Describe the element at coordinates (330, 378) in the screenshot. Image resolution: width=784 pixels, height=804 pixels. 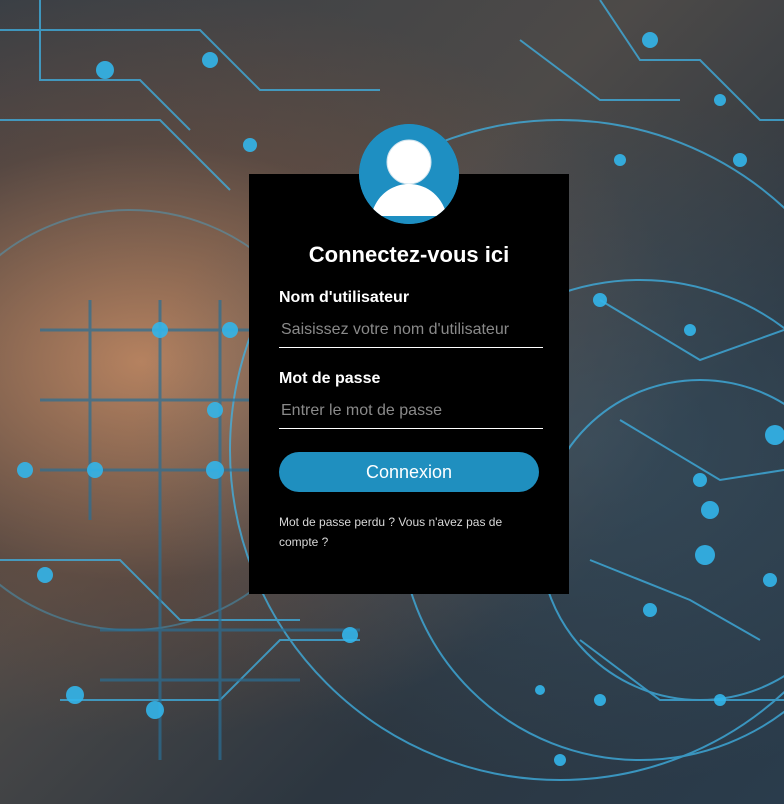
I see `password-label: Mot de passe` at that location.